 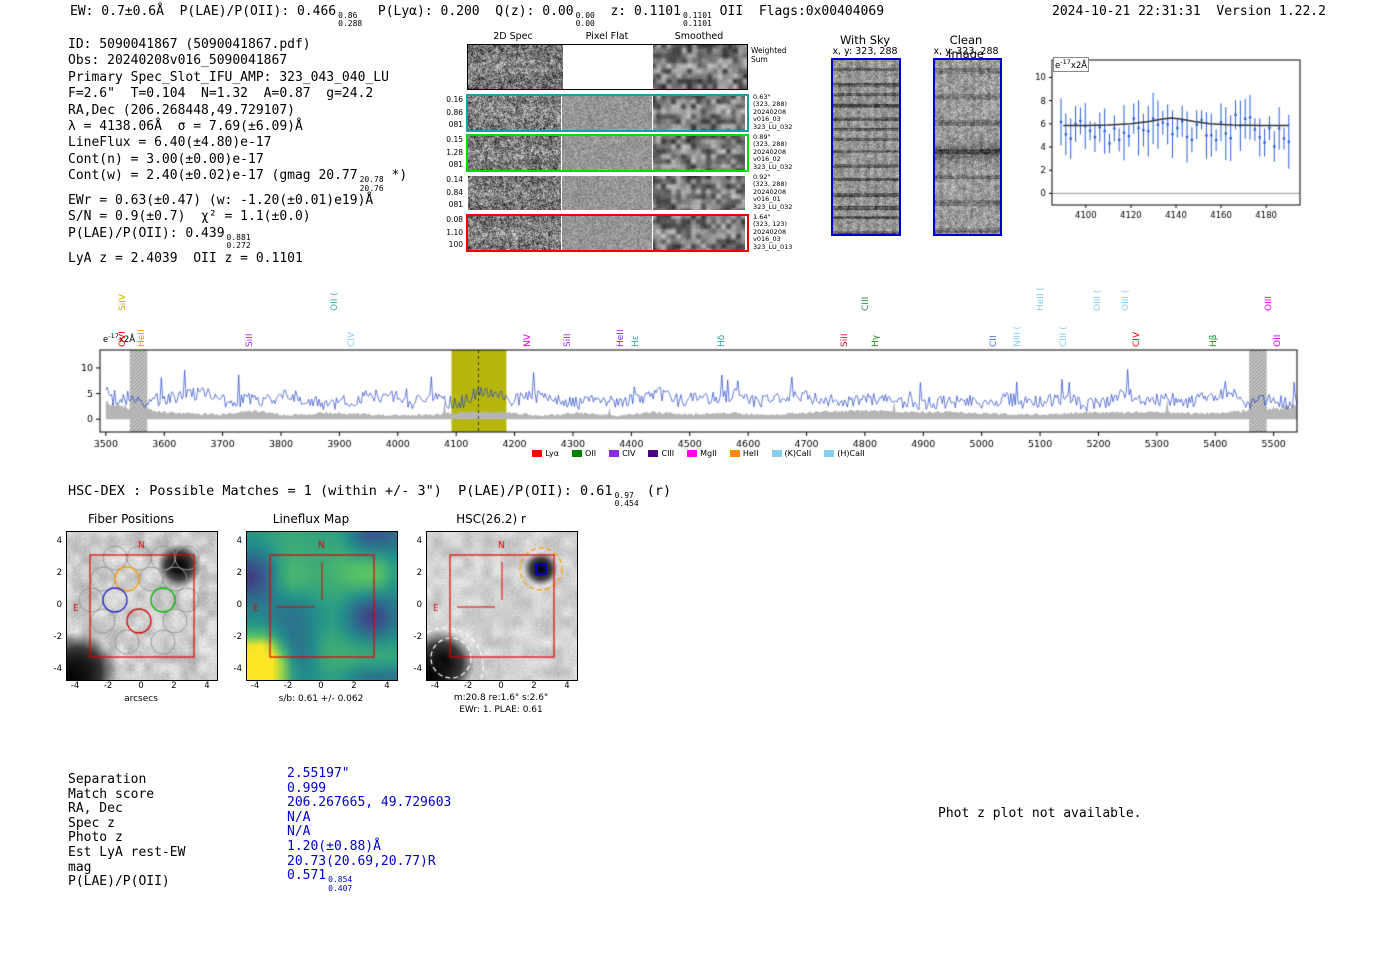 I want to click on lineflux-map-title: Lineflux Map, so click(x=311, y=519).